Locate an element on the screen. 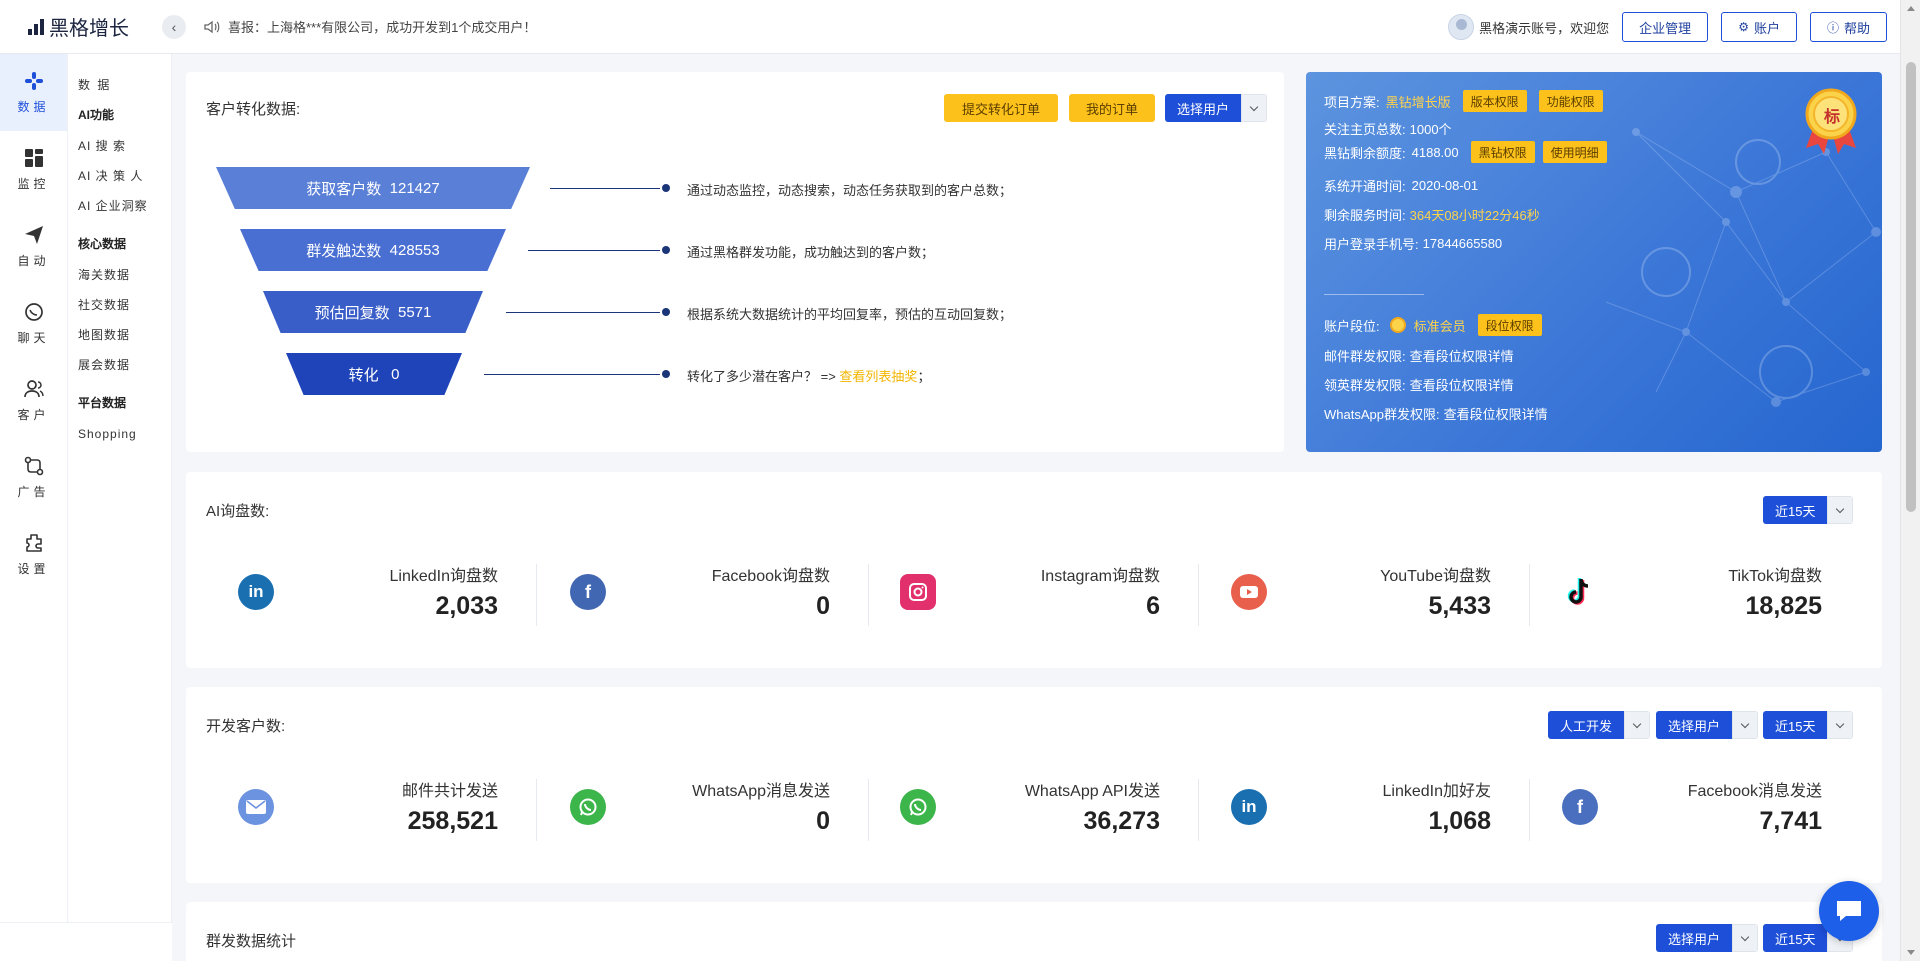 This screenshot has height=961, width=1920. my-orders-button: 我的订单 is located at coordinates (1112, 108).